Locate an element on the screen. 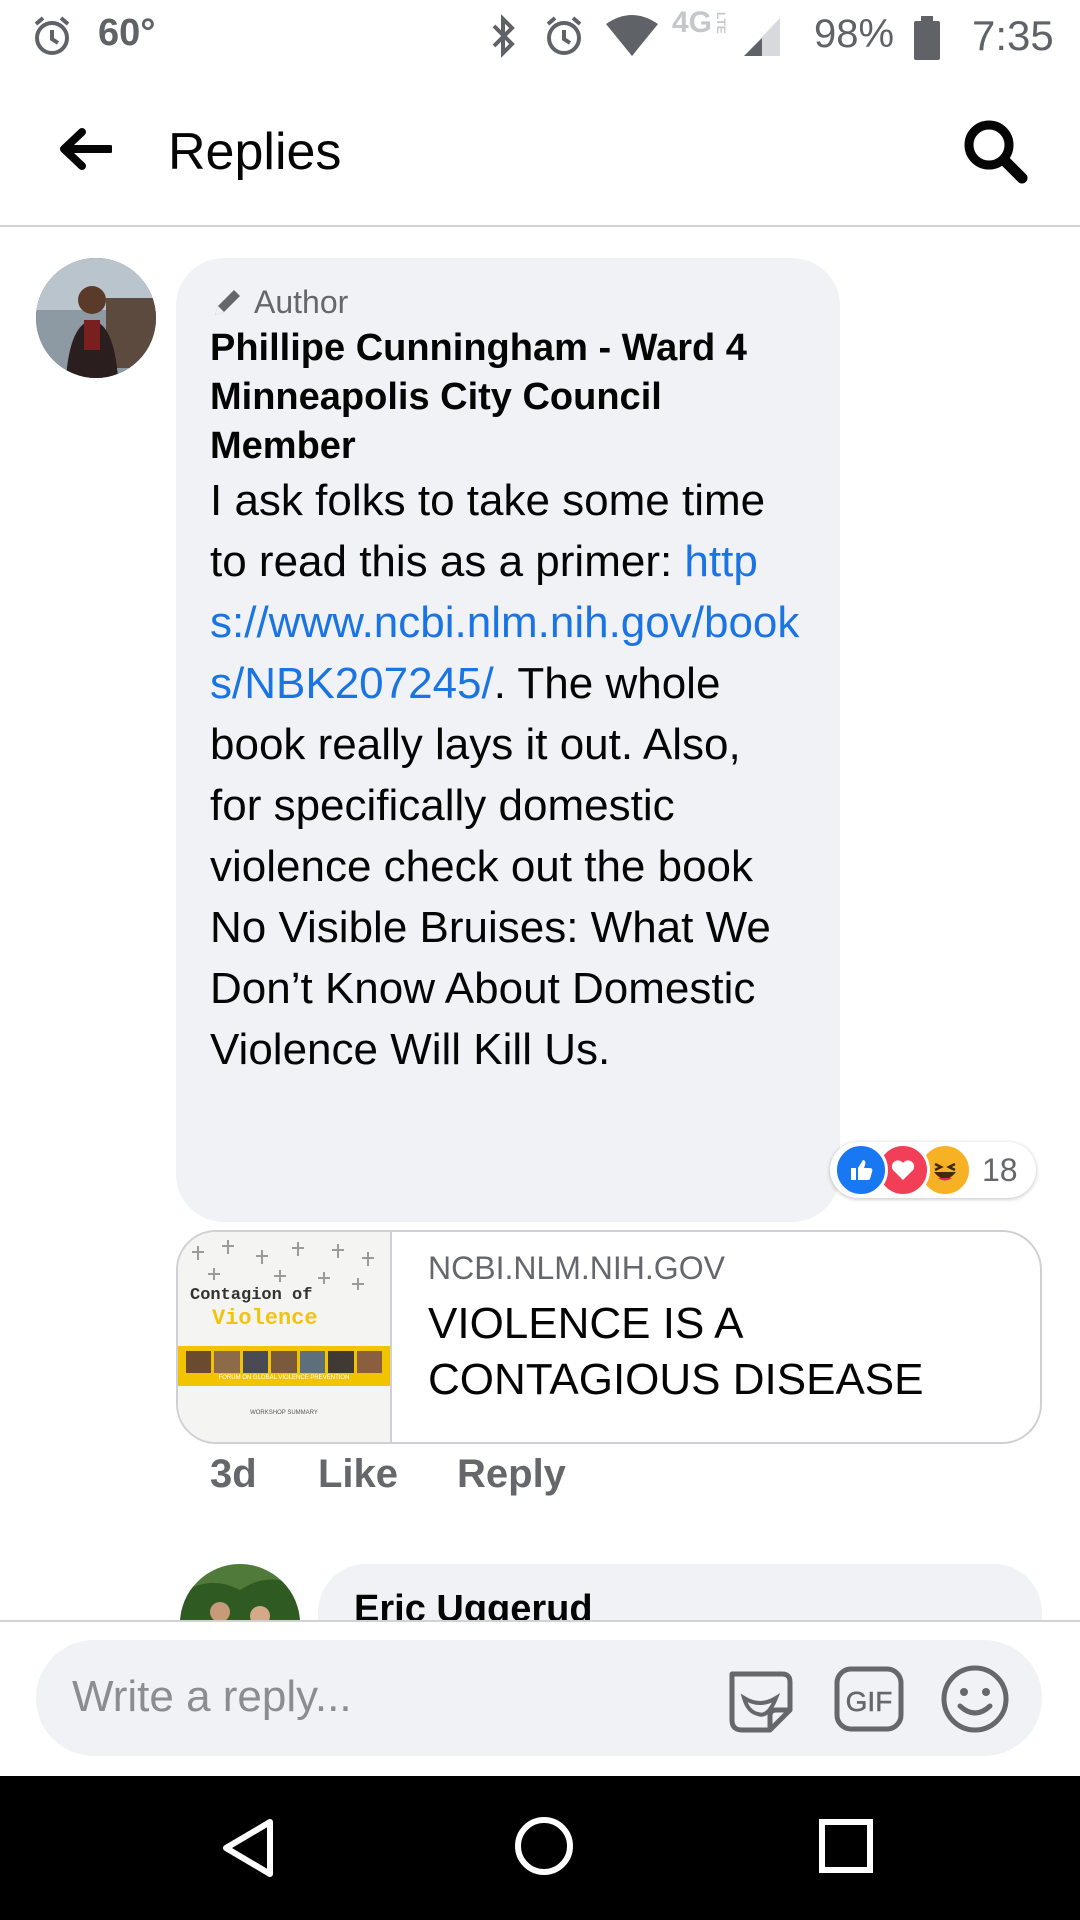 Image resolution: width=1080 pixels, height=1920 pixels. system-nav-bar is located at coordinates (540, 1848).